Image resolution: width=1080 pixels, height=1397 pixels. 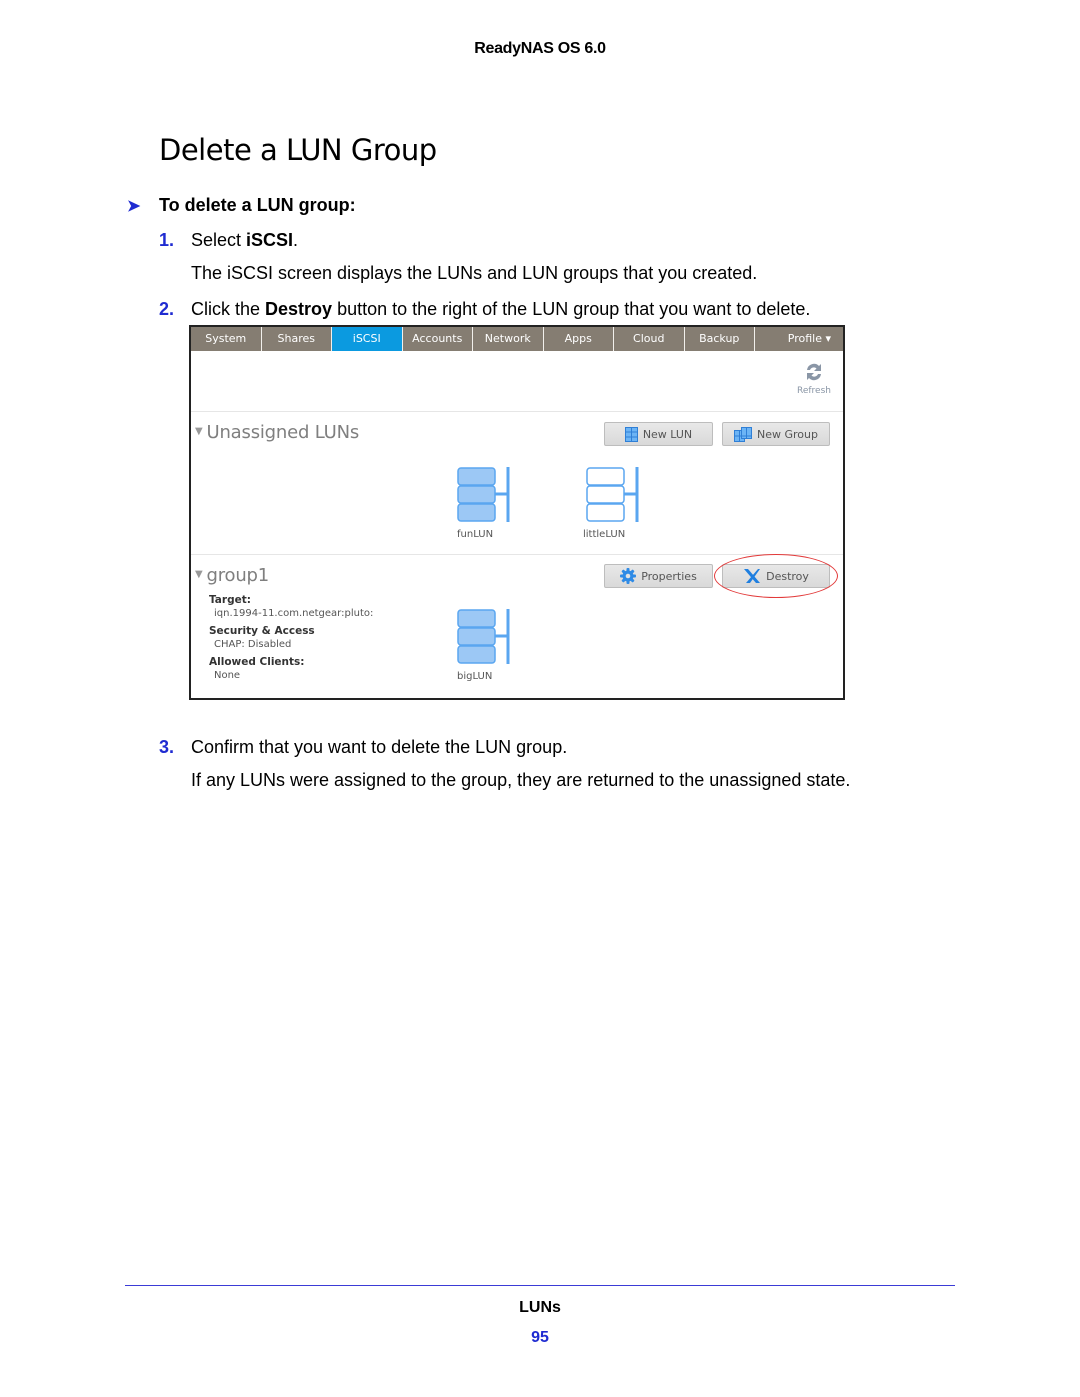 What do you see at coordinates (720, 339) in the screenshot?
I see `tab-backup: Backup` at bounding box center [720, 339].